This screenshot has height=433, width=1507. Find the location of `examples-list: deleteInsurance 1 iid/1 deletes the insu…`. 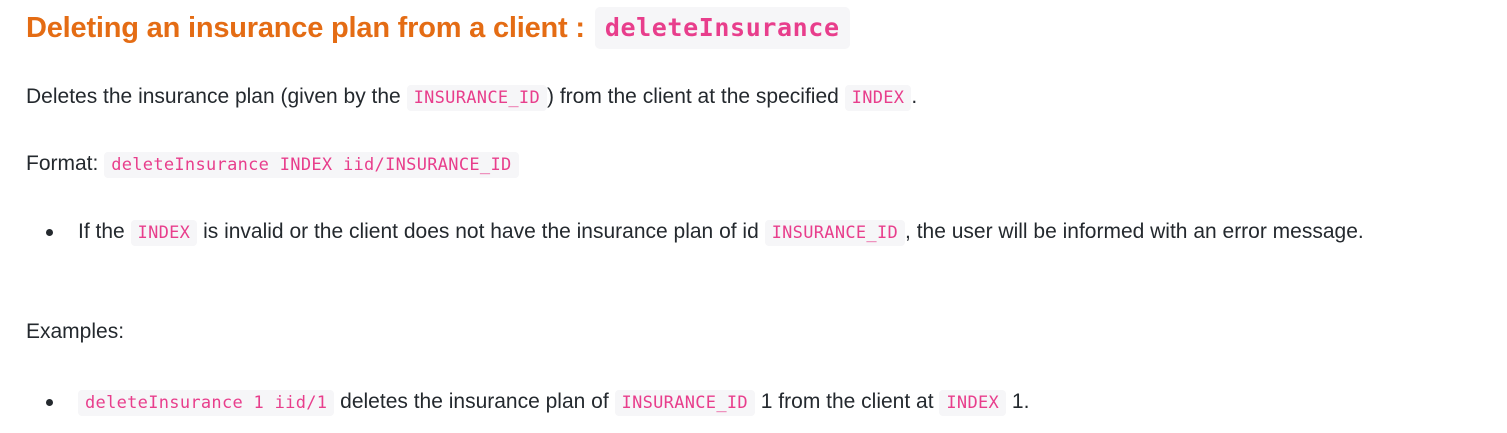

examples-list: deleteInsurance 1 iid/1 deletes the insu… is located at coordinates (761, 402).